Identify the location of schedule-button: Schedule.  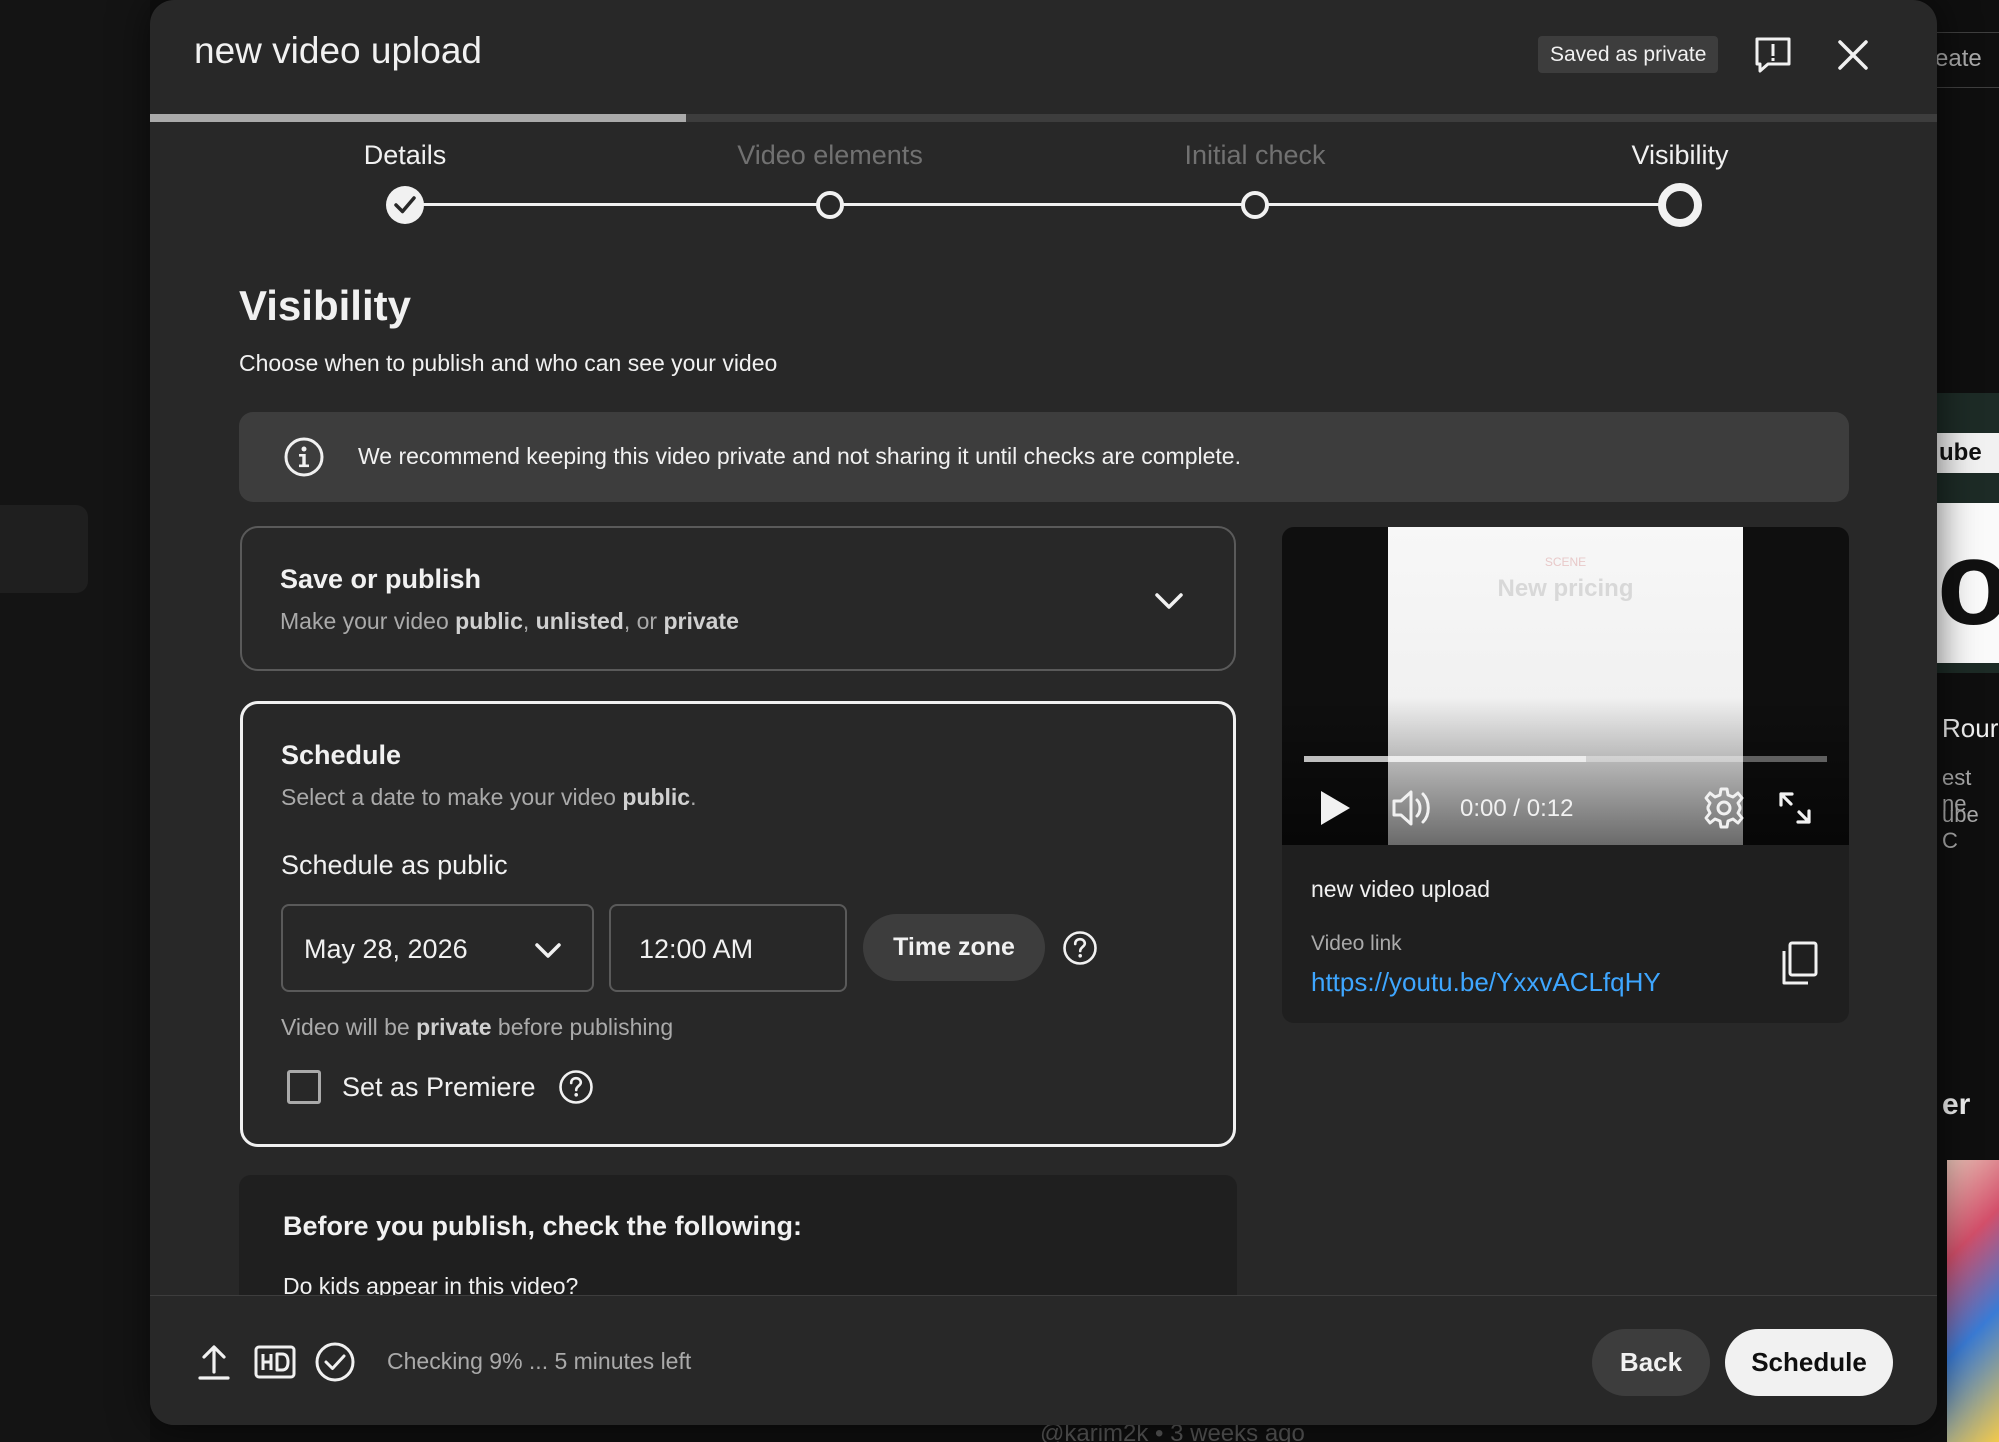
(1809, 1362).